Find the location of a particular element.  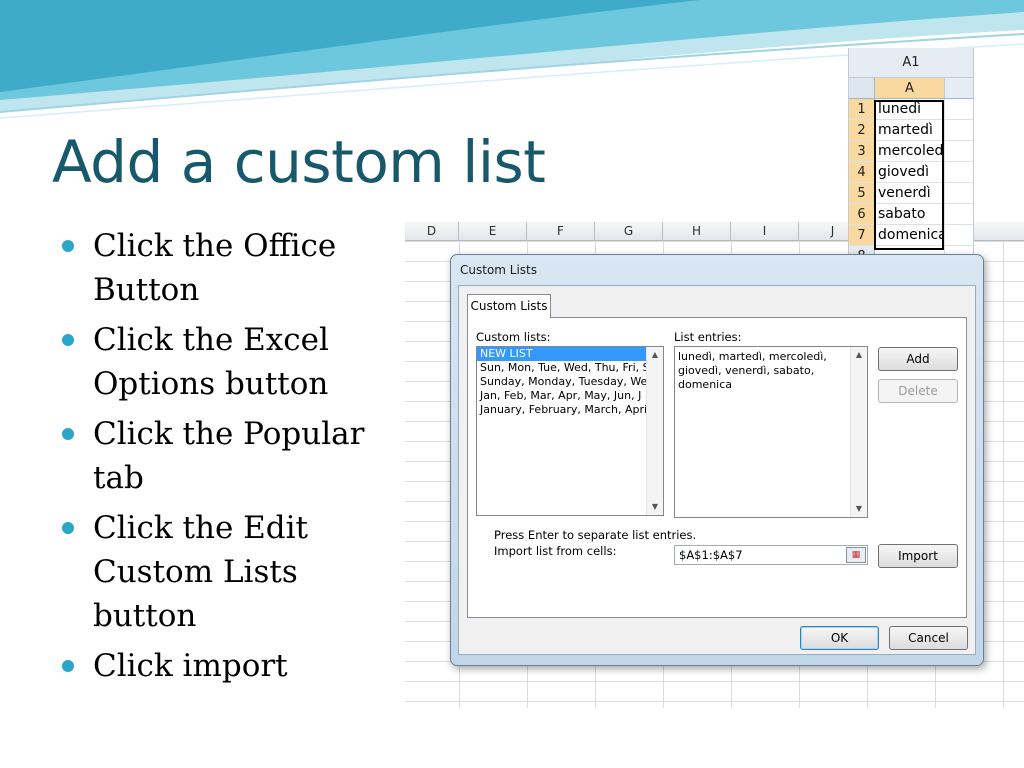

select-all-corner is located at coordinates (862, 88).